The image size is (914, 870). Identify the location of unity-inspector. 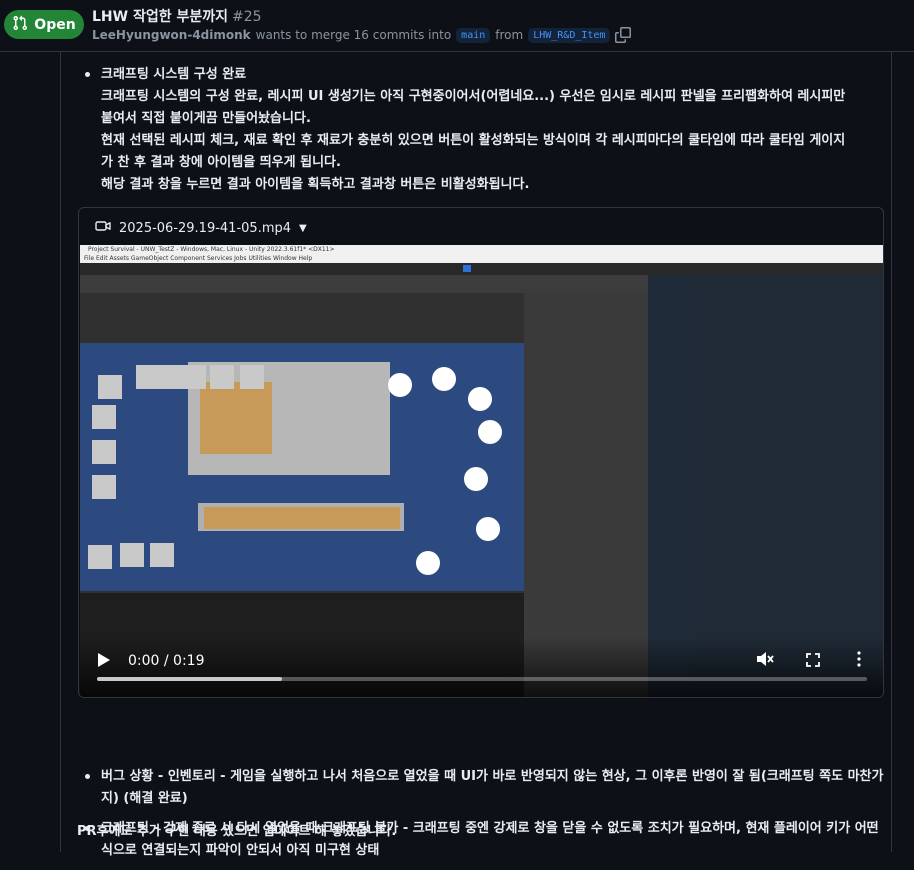
(786, 486).